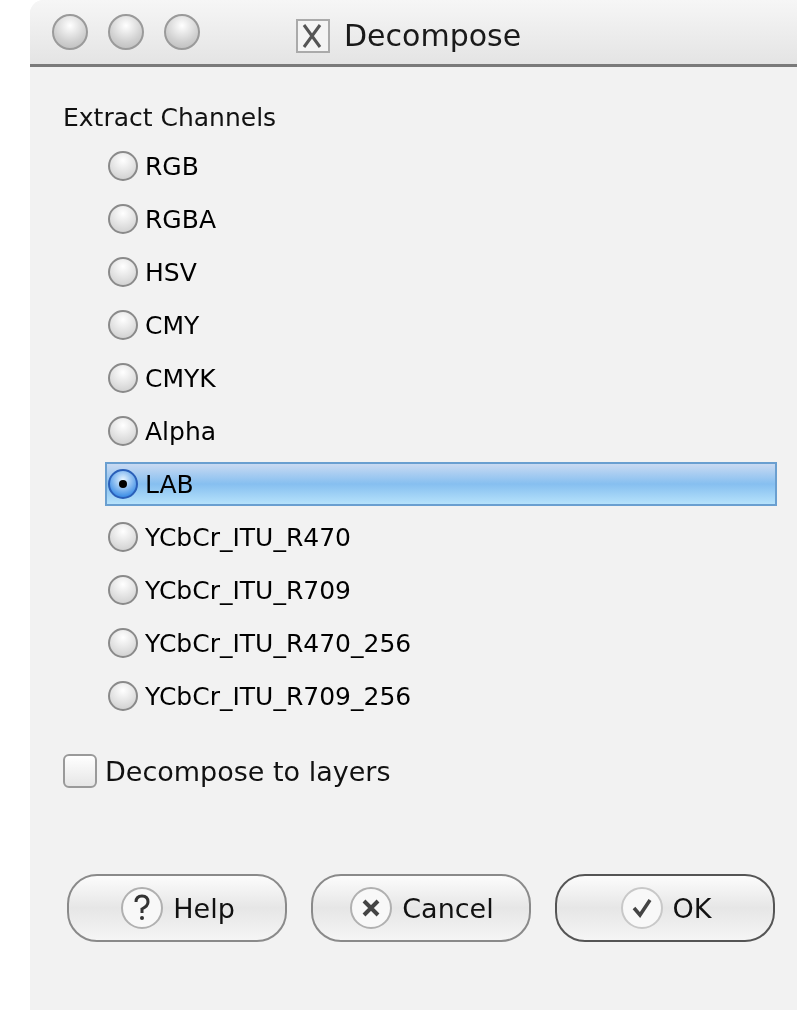  I want to click on radio-option: LAB, so click(441, 484).